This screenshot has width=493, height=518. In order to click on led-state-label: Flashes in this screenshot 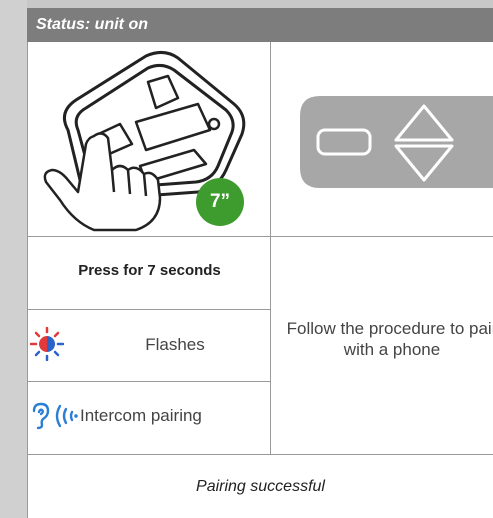, I will do `click(175, 344)`.